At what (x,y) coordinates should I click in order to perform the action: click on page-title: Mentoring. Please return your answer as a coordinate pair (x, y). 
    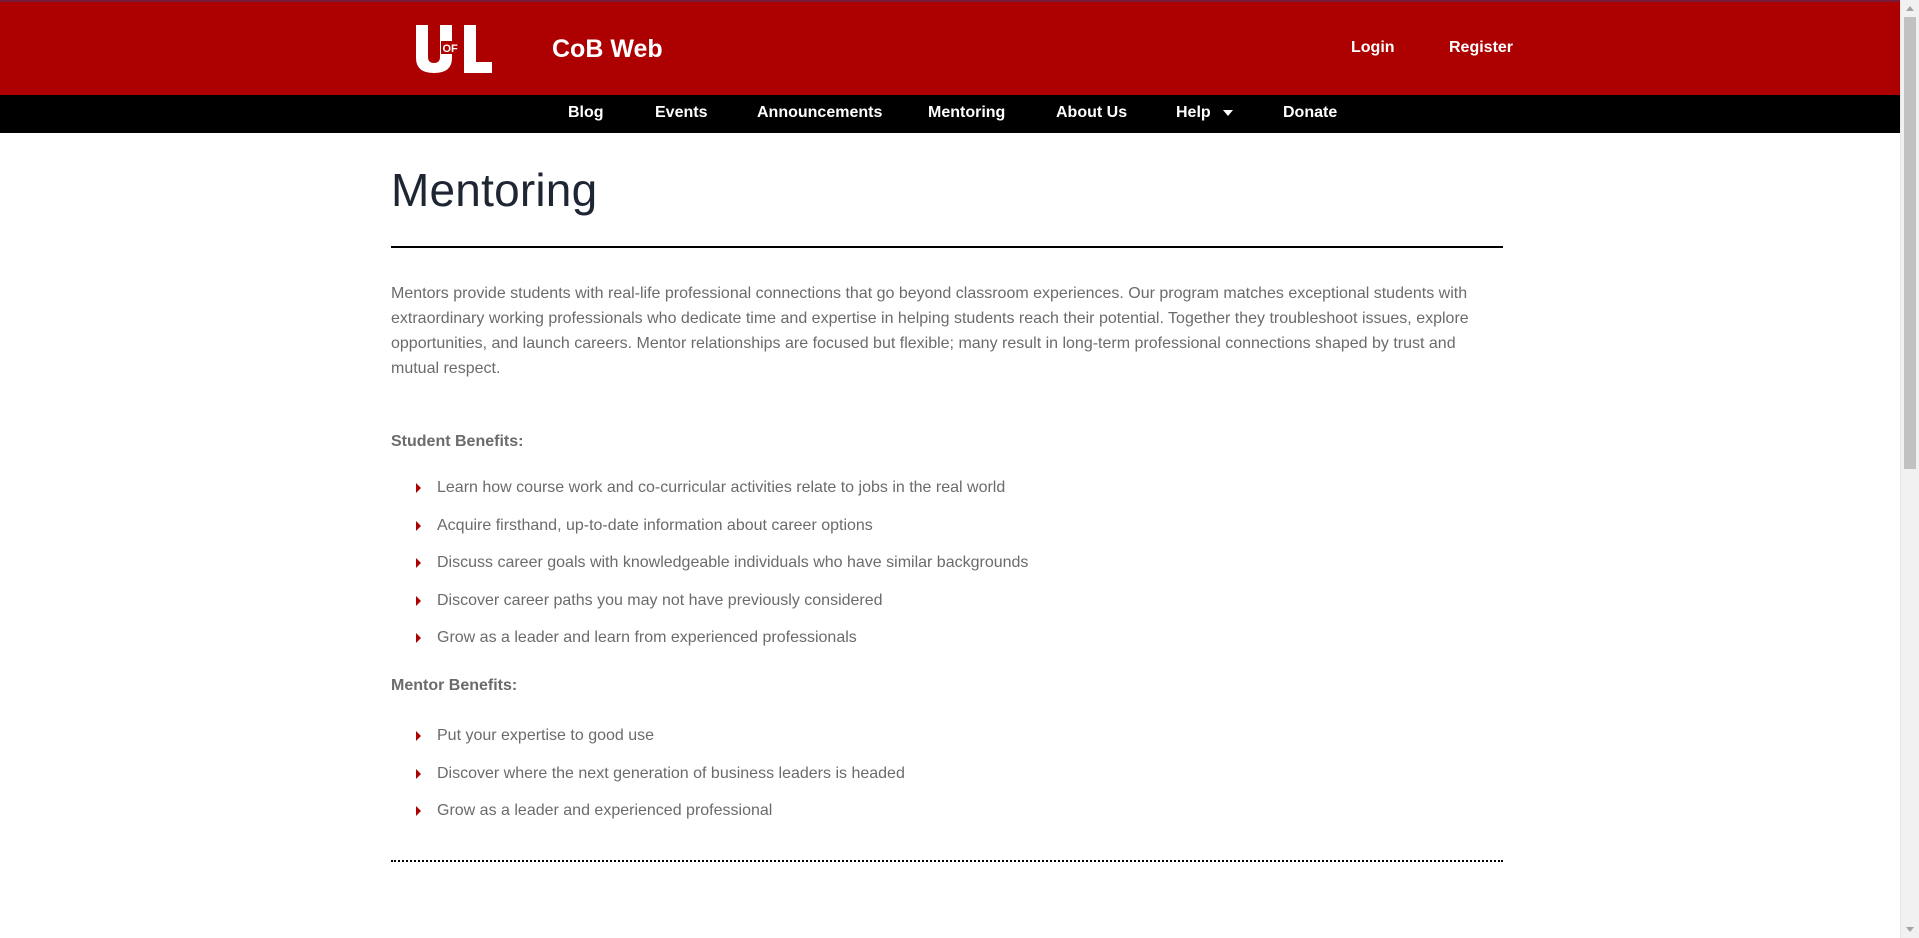
    Looking at the image, I should click on (494, 190).